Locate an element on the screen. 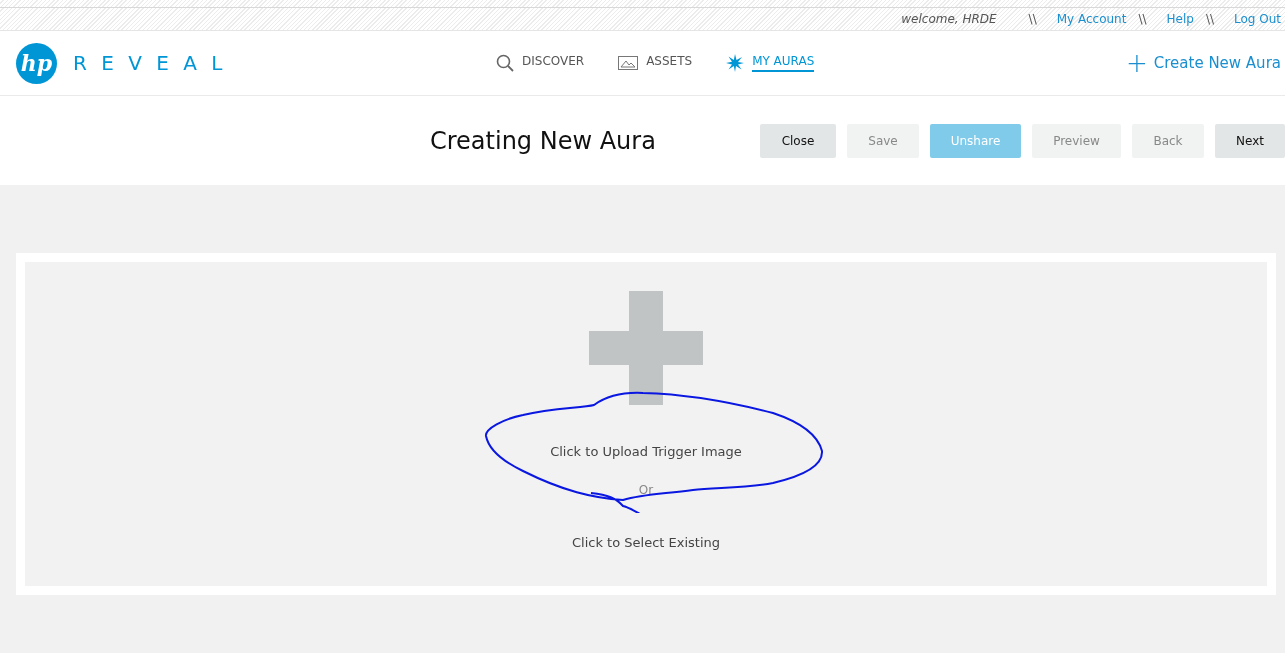 The width and height of the screenshot is (1285, 653). toolbar-button: Close is located at coordinates (798, 140).